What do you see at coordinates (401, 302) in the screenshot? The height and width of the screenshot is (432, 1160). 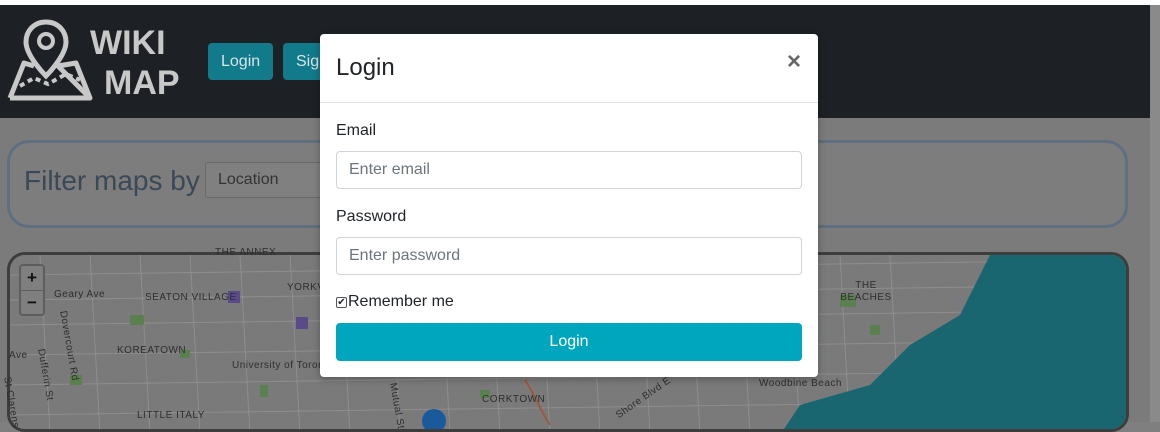 I see `remember-label: Remember me` at bounding box center [401, 302].